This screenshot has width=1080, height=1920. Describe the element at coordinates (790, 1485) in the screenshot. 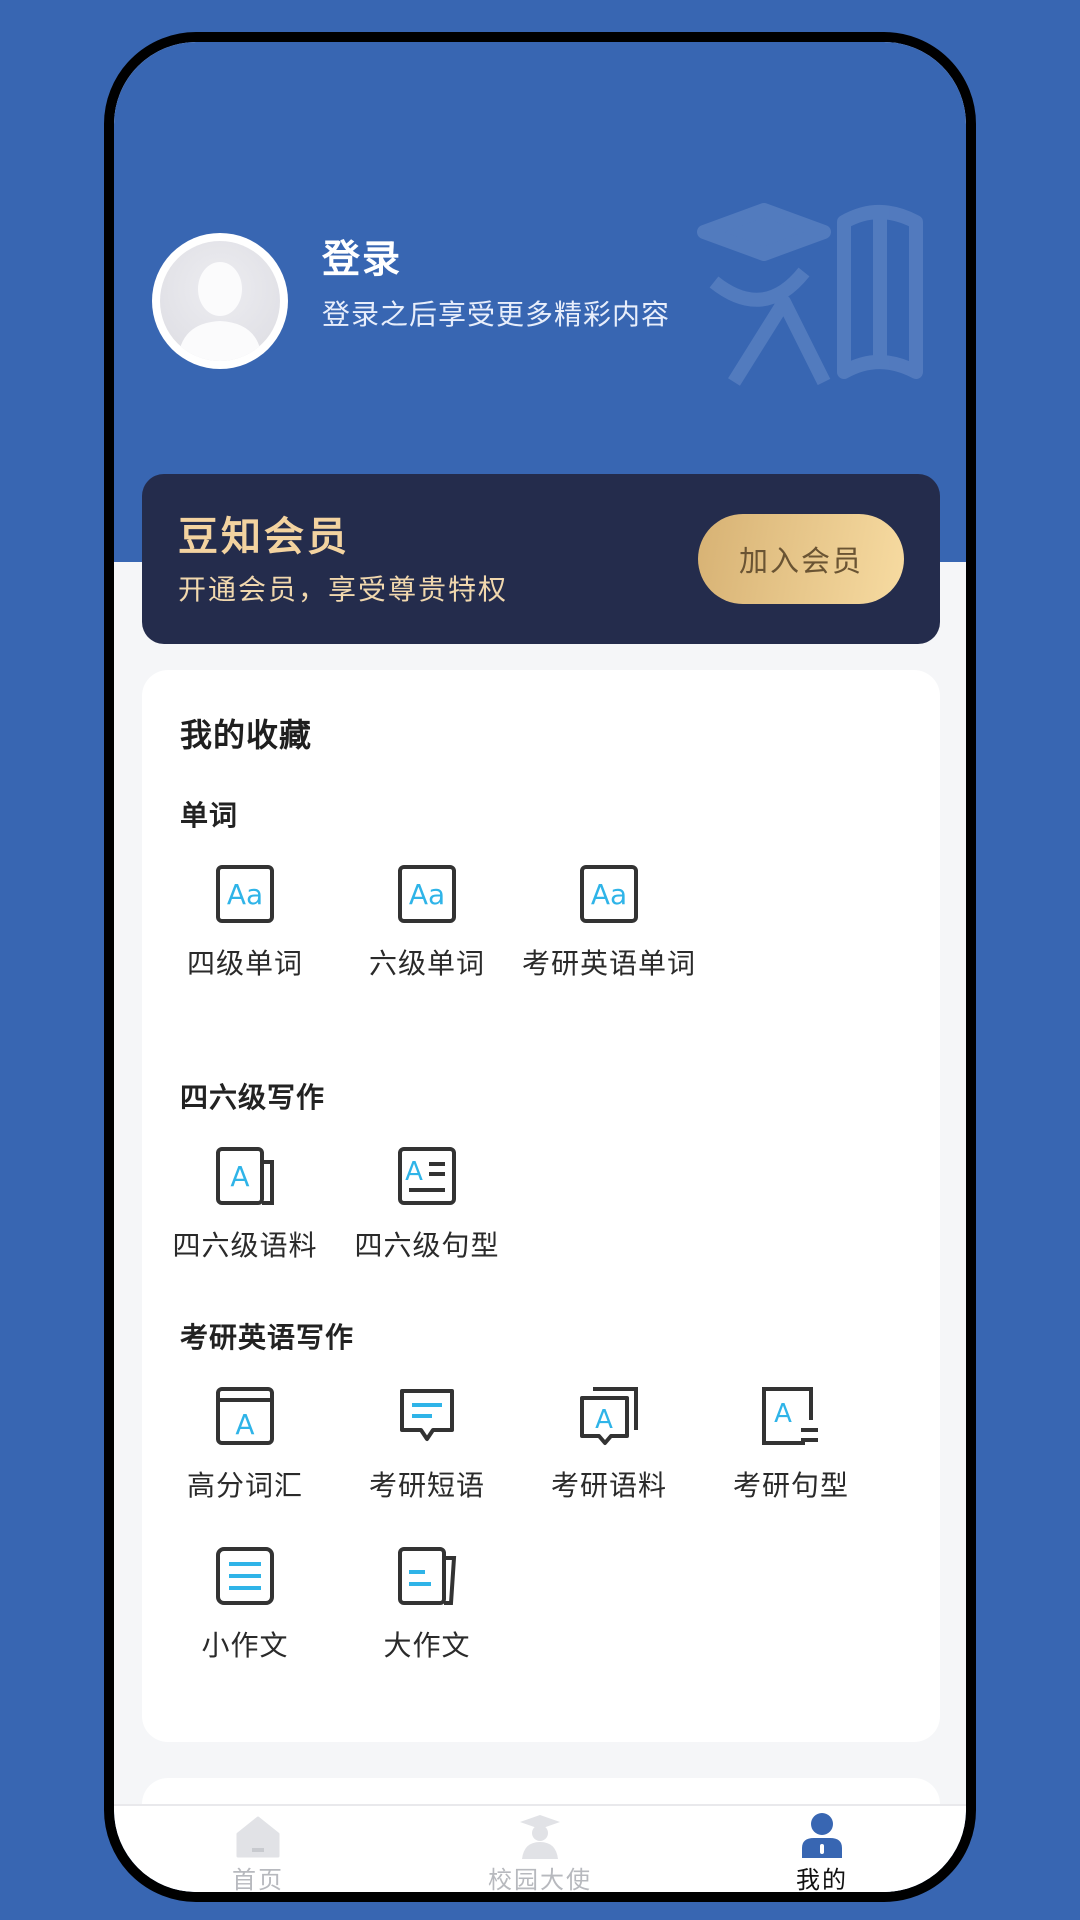

I see `fav-item-label: 考研句型` at that location.